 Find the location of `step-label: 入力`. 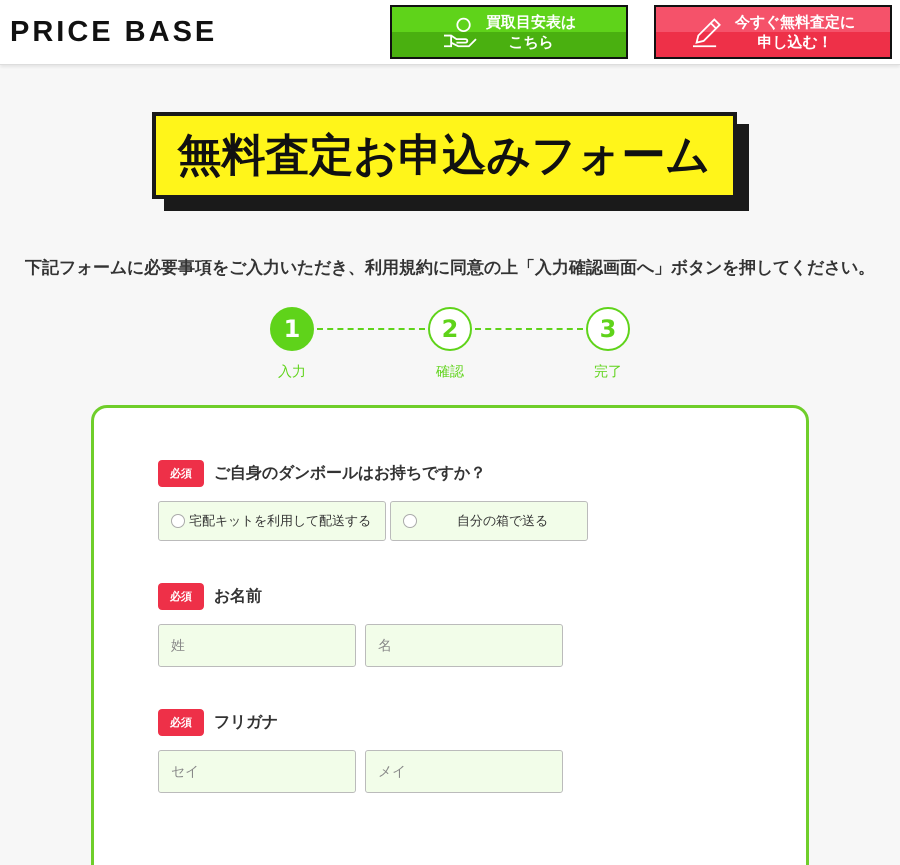

step-label: 入力 is located at coordinates (292, 372).